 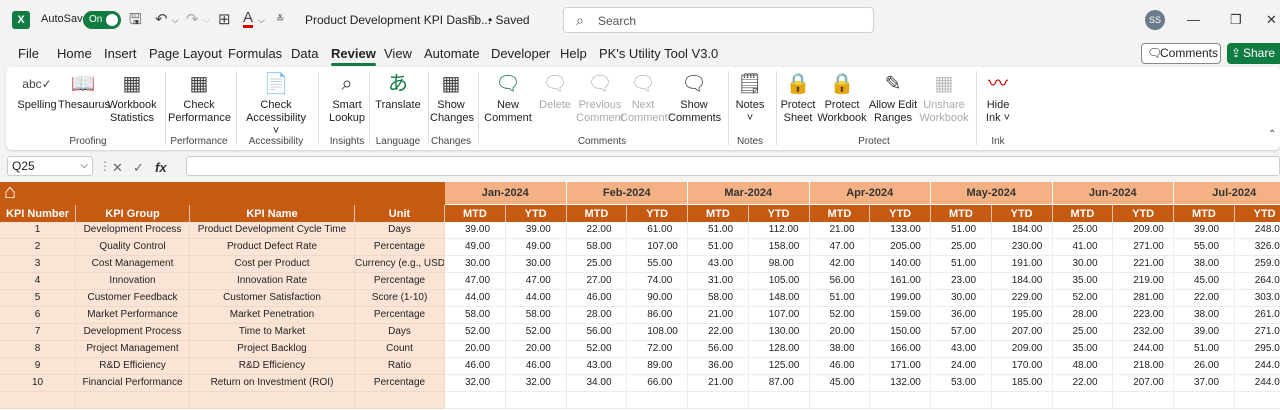 I want to click on spelling-button: abc✓ Spelling, so click(x=37, y=92).